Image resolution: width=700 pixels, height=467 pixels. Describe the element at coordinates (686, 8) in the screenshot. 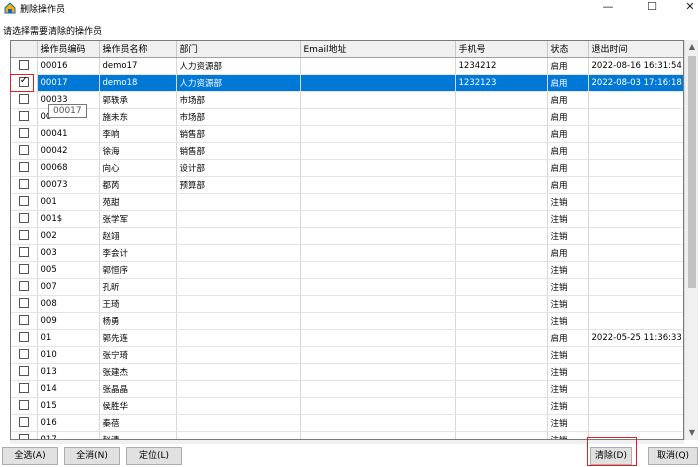

I see `close-icon: ✕` at that location.